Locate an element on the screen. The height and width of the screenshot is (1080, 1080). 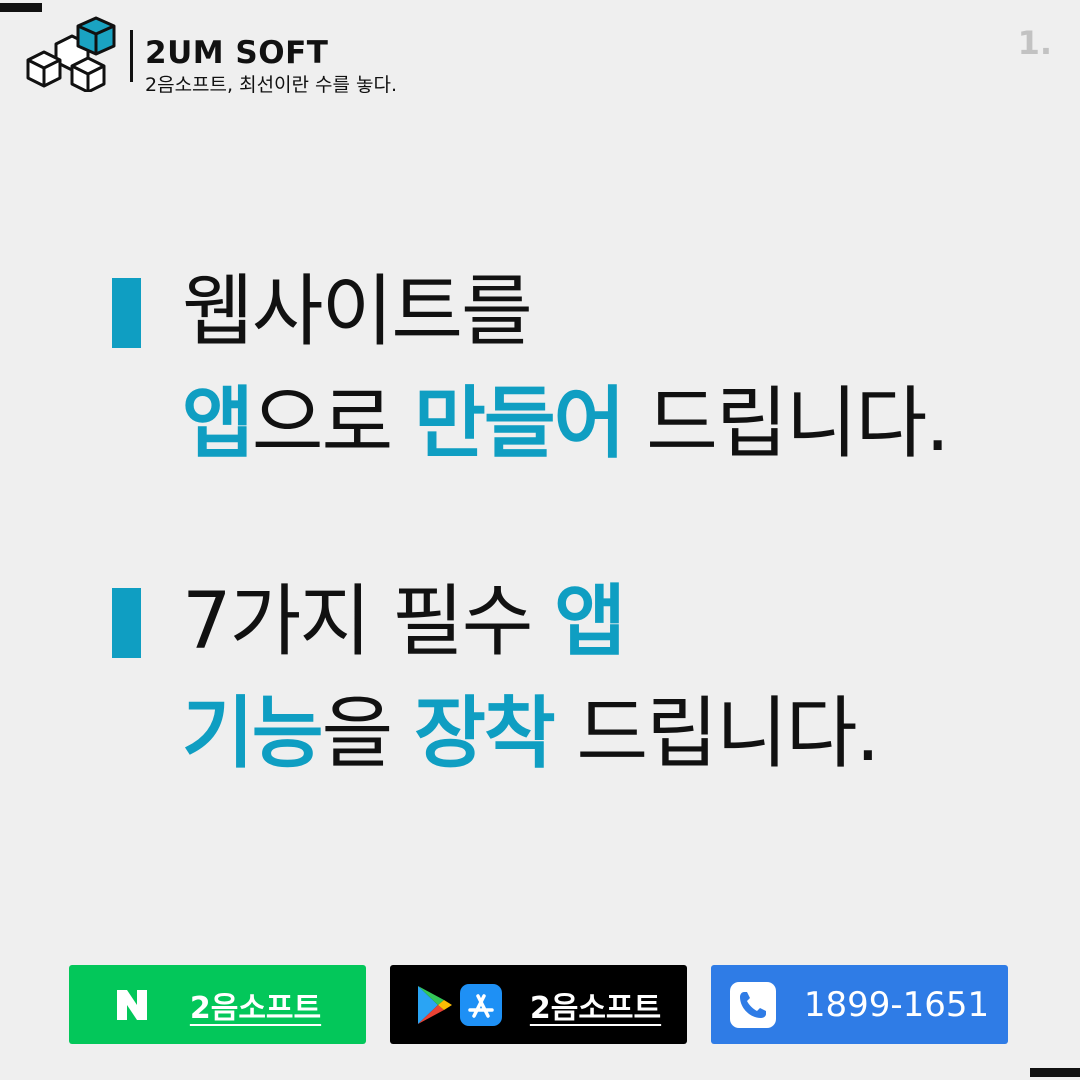
phone-call-button: 1899-1651 is located at coordinates (859, 1004).